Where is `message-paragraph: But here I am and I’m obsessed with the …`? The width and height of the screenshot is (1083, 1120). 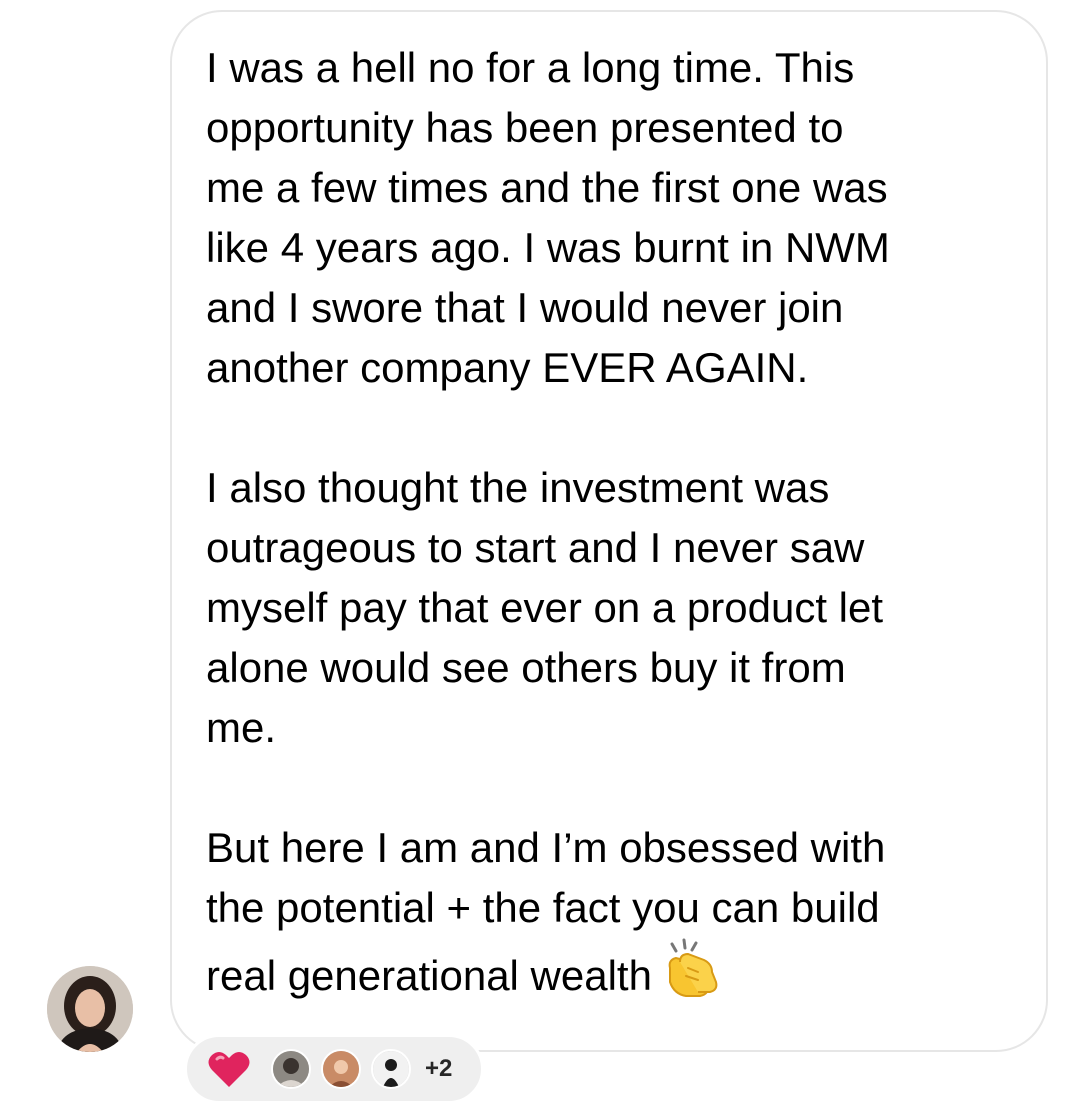 message-paragraph: But here I am and I’m obsessed with the … is located at coordinates (616, 916).